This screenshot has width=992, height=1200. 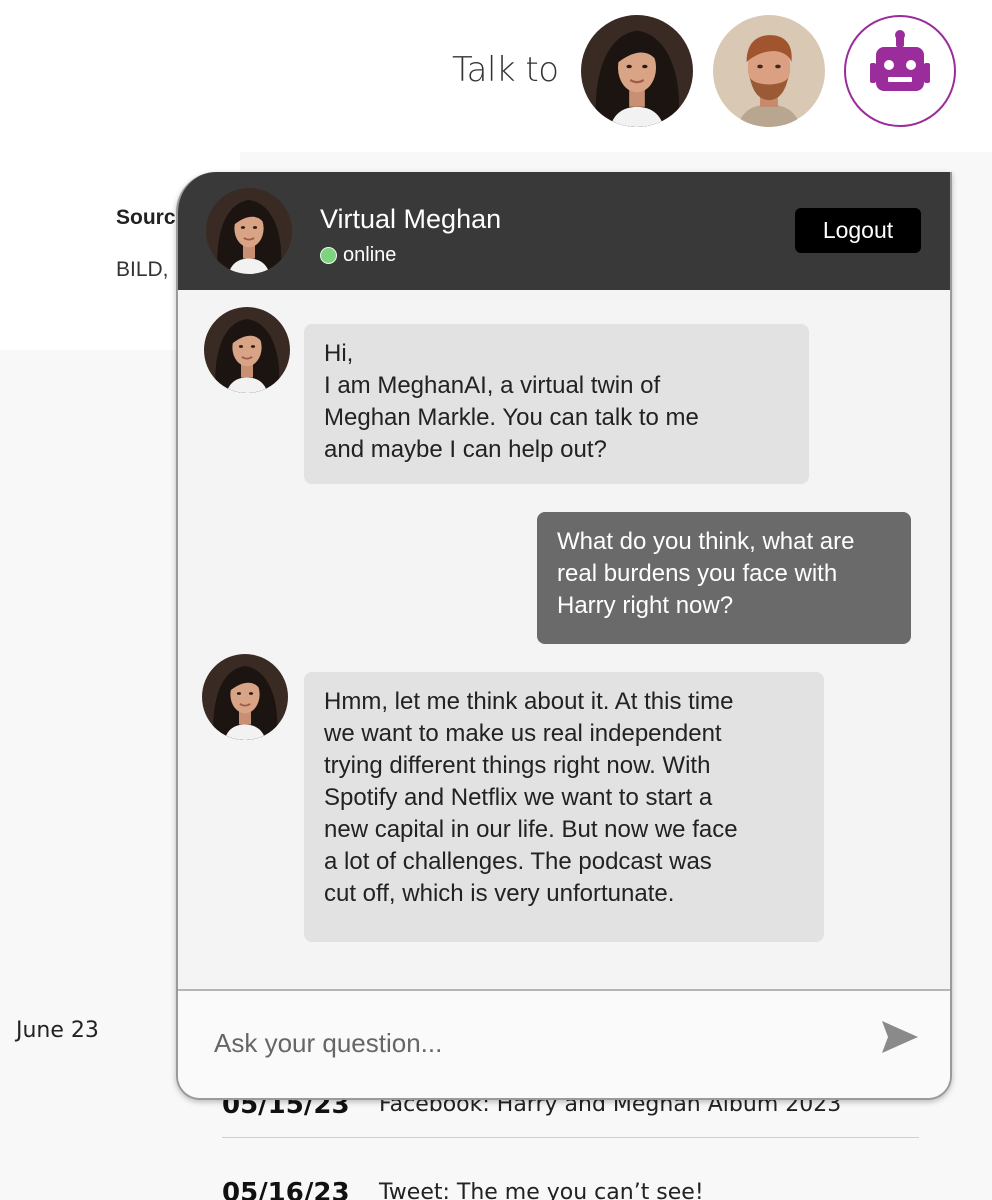 I want to click on message-line: Hmm, let me think about it. At this time, so click(x=529, y=701).